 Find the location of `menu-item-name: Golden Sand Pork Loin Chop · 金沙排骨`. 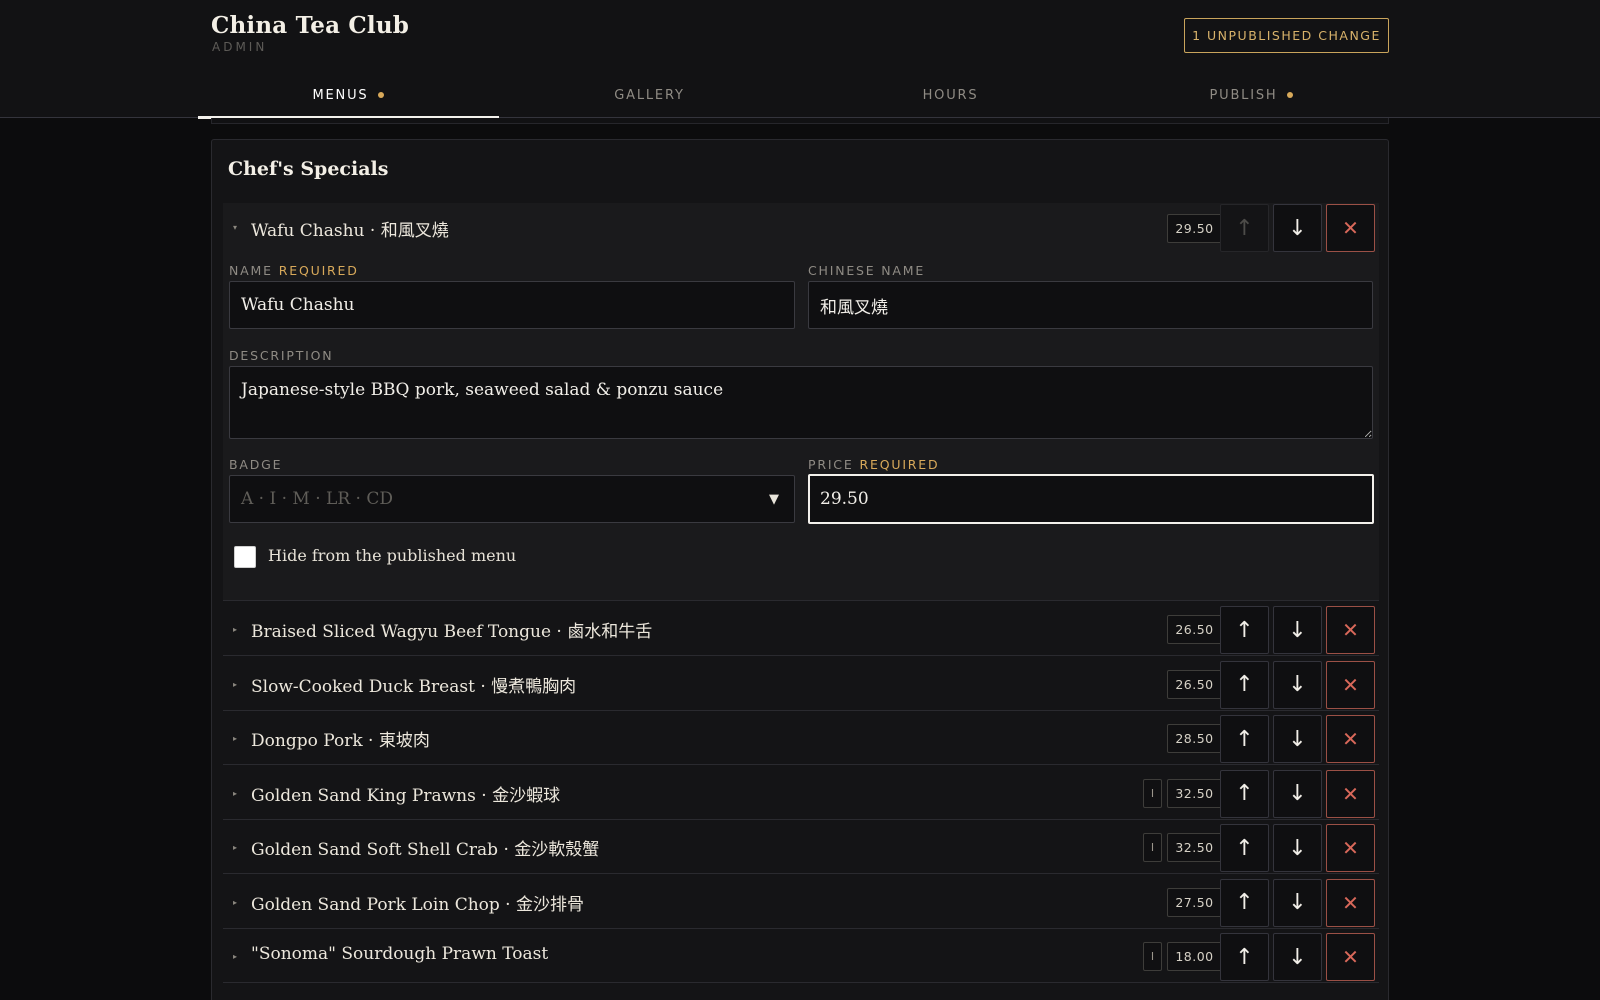

menu-item-name: Golden Sand Pork Loin Chop · 金沙排骨 is located at coordinates (417, 902).